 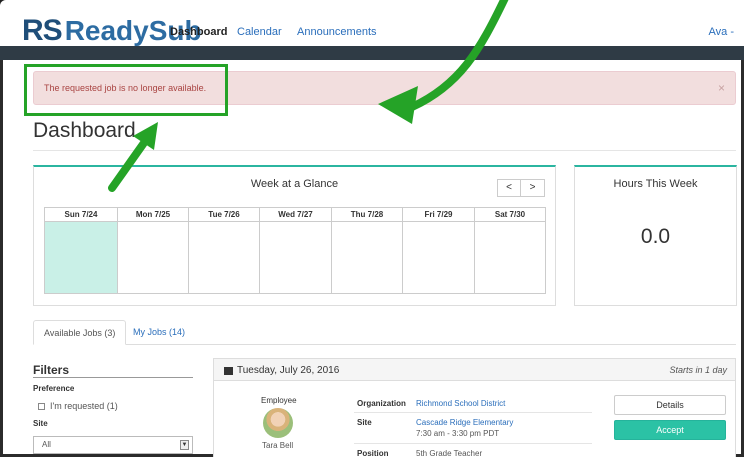 I want to click on requested-filter-label: I'm requested (1), so click(x=84, y=406).